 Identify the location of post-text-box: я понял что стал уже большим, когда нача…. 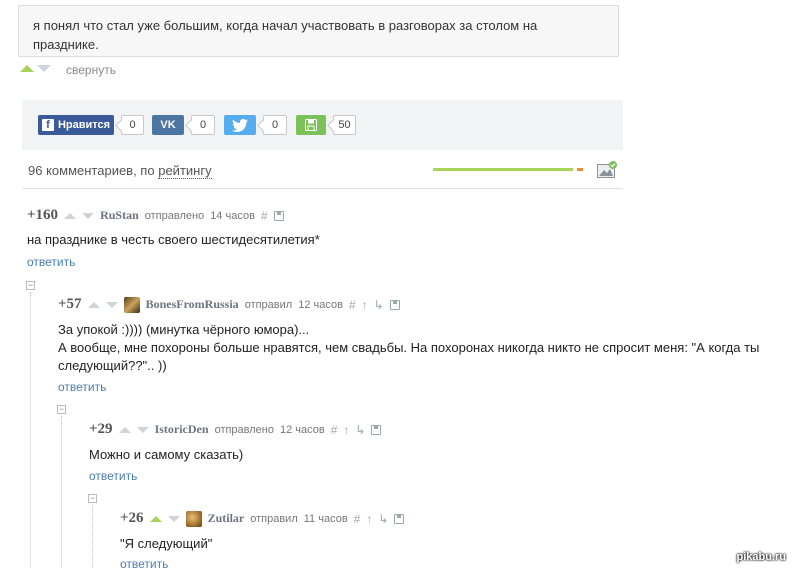
(318, 31).